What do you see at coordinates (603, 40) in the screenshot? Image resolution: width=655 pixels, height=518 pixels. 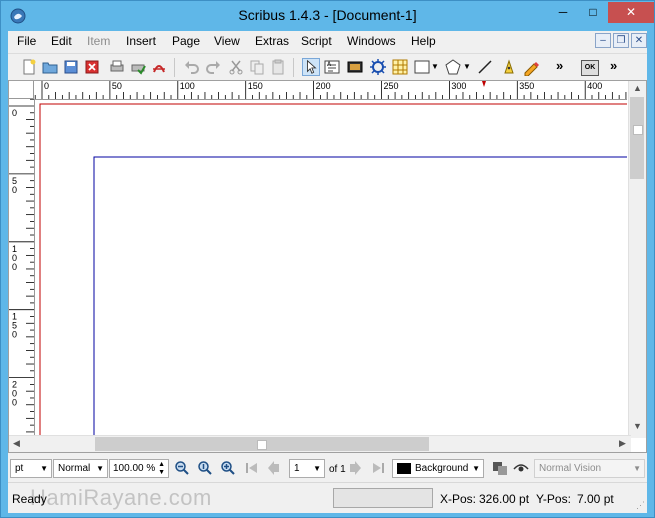 I see `mdi-minimize-button: –` at bounding box center [603, 40].